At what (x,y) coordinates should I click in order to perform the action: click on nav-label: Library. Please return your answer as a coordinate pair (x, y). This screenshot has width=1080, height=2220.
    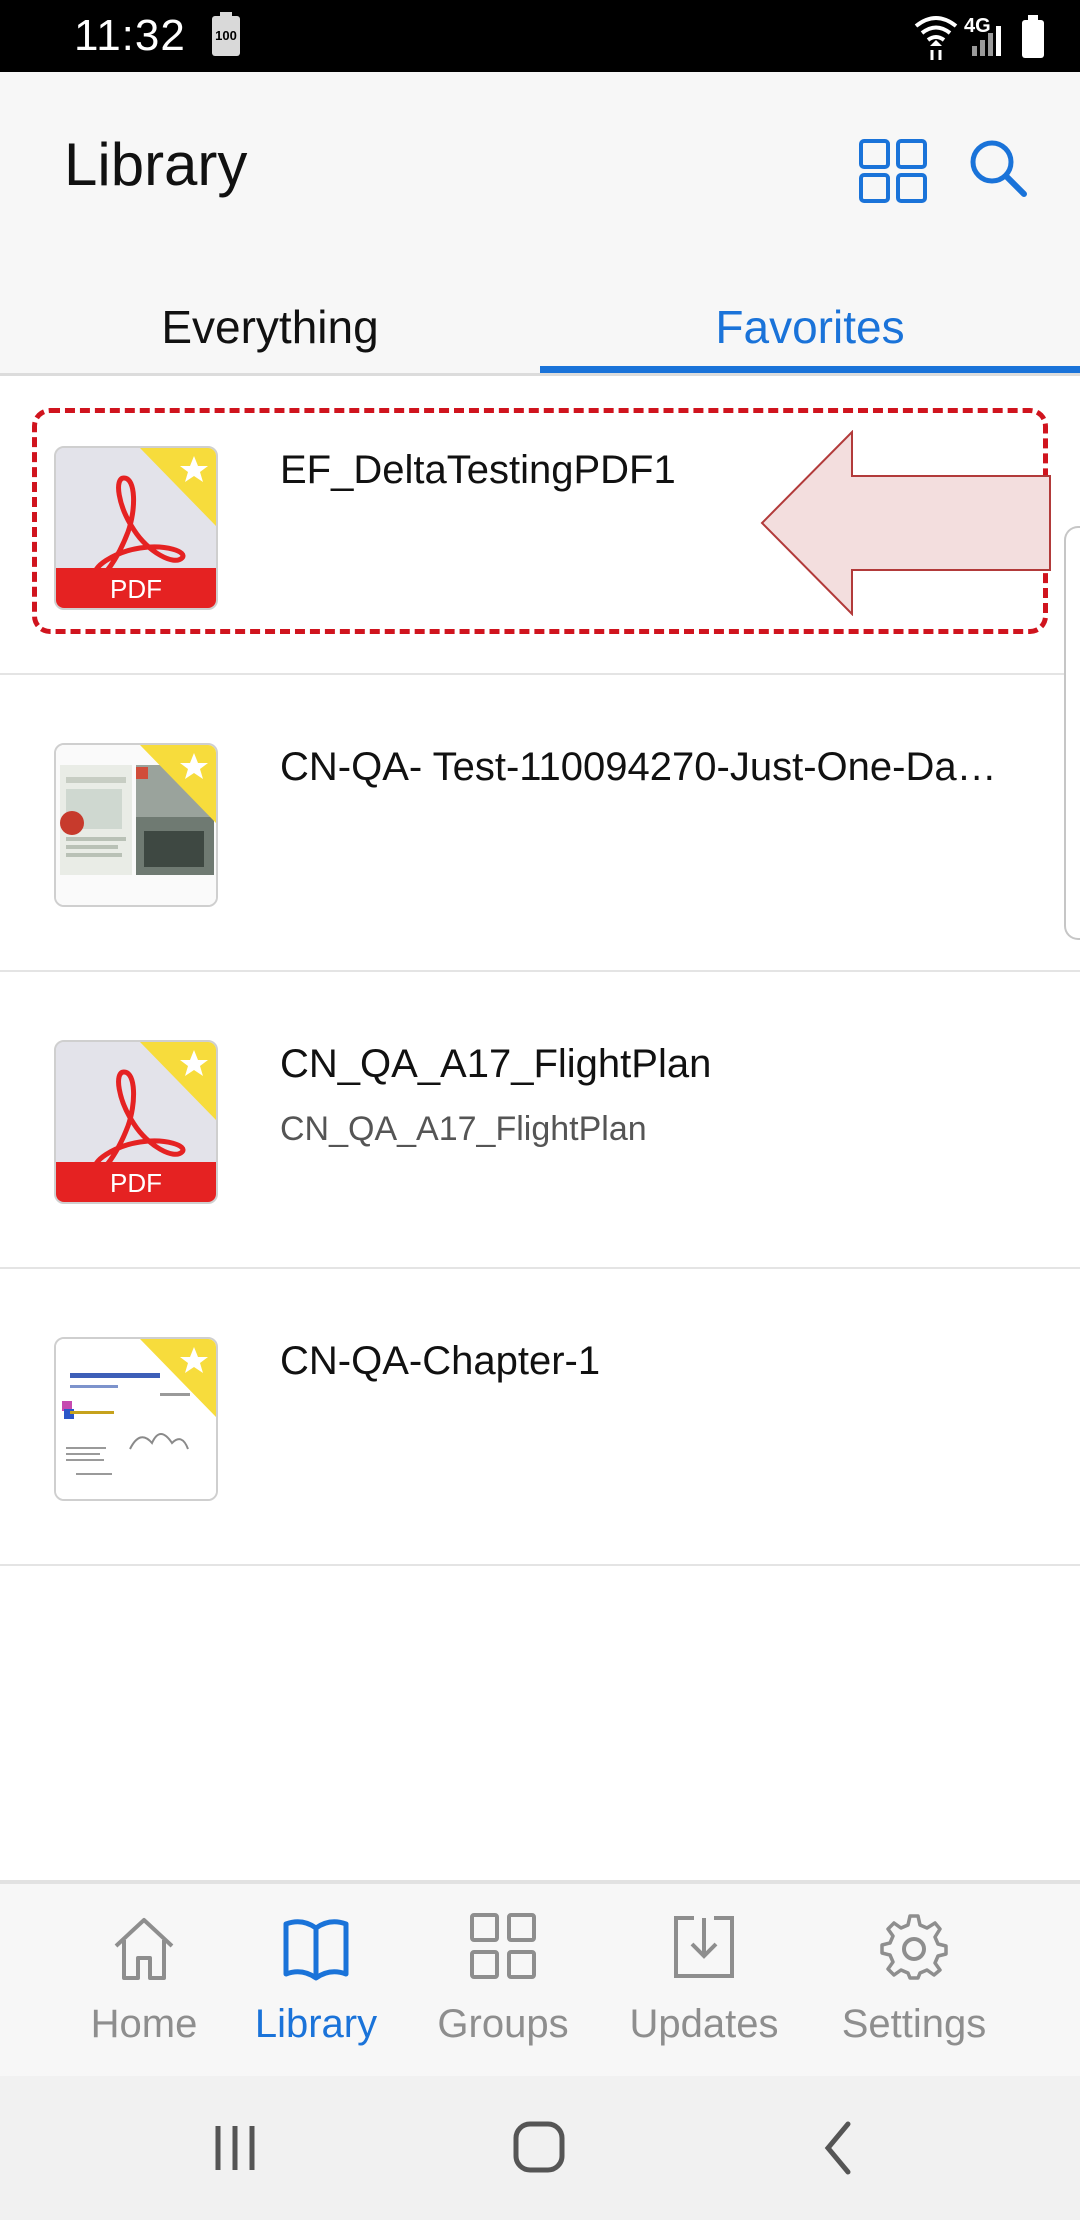
    Looking at the image, I should click on (316, 2024).